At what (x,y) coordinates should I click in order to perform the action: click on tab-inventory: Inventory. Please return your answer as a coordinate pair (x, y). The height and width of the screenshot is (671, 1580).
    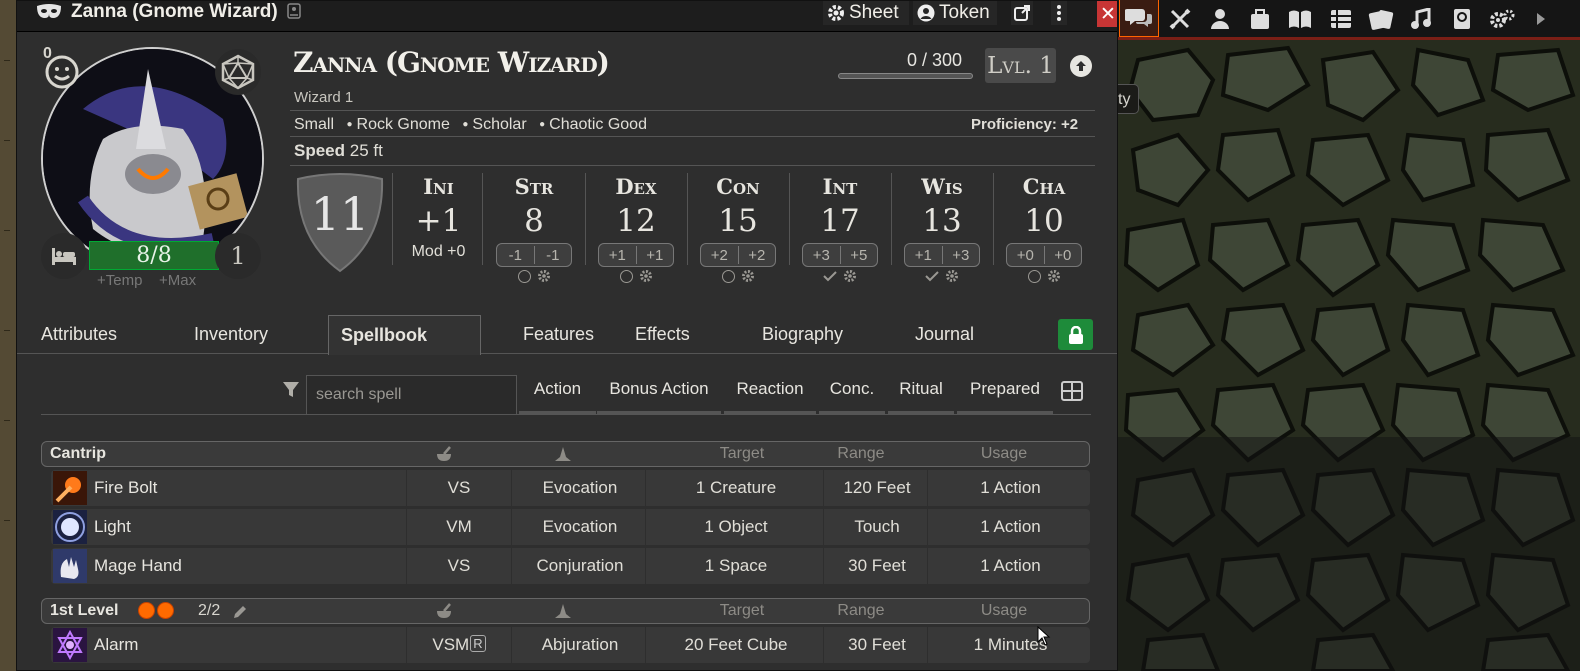
    Looking at the image, I should click on (231, 334).